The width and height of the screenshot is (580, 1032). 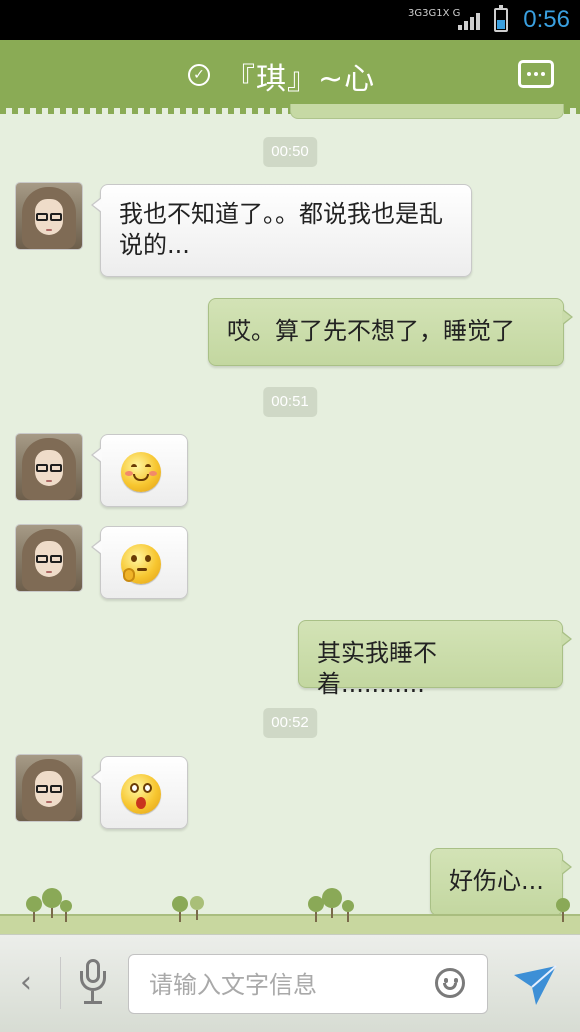 What do you see at coordinates (300, 76) in the screenshot?
I see `chat-title: 『琪』~心` at bounding box center [300, 76].